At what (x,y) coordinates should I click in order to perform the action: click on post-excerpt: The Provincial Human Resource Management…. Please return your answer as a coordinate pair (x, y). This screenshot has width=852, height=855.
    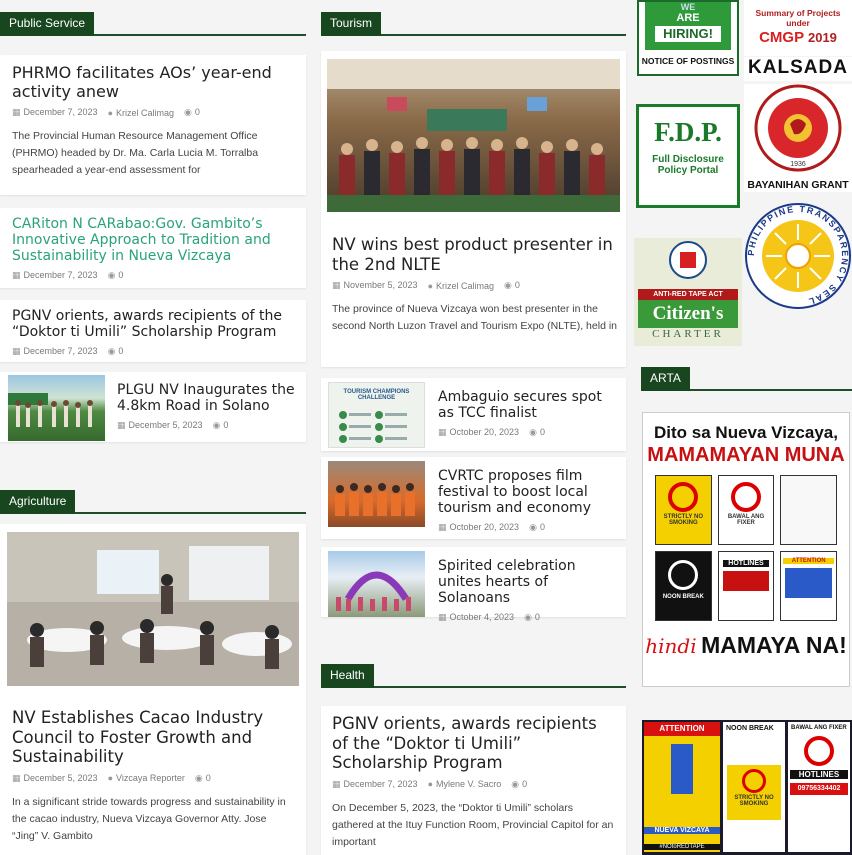
    Looking at the image, I should click on (135, 153).